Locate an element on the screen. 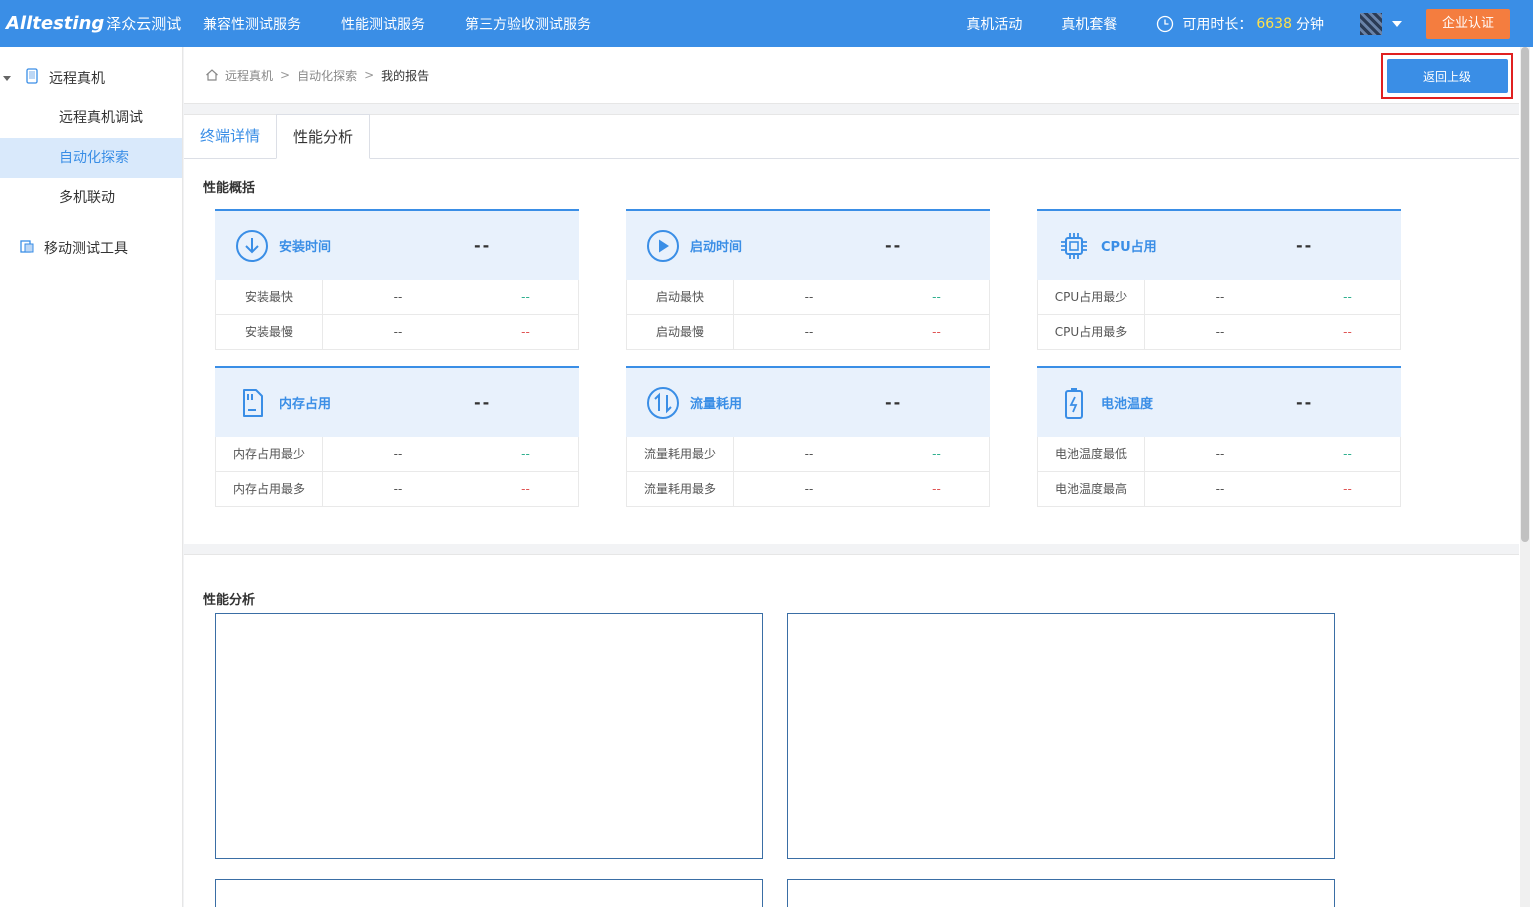  overview-title: 性能概括 is located at coordinates (229, 188).